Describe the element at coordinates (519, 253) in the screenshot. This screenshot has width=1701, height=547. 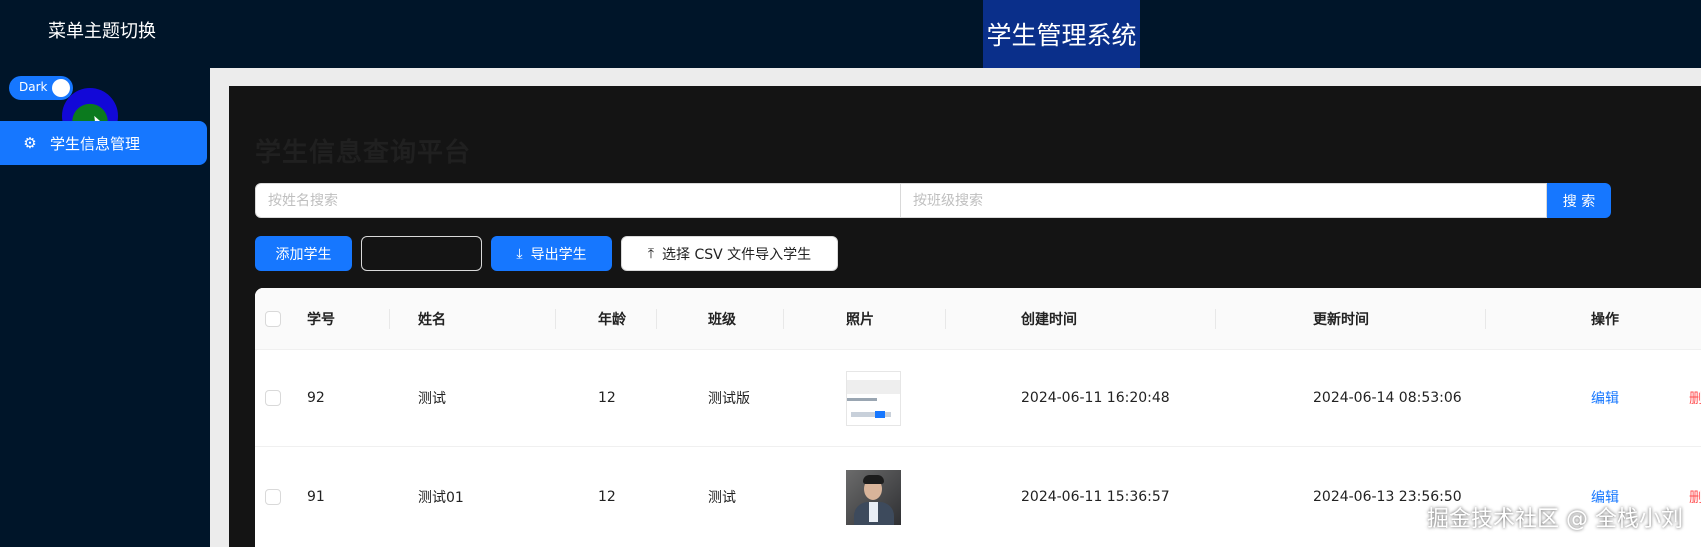
I see `download-icon: ⤓` at that location.